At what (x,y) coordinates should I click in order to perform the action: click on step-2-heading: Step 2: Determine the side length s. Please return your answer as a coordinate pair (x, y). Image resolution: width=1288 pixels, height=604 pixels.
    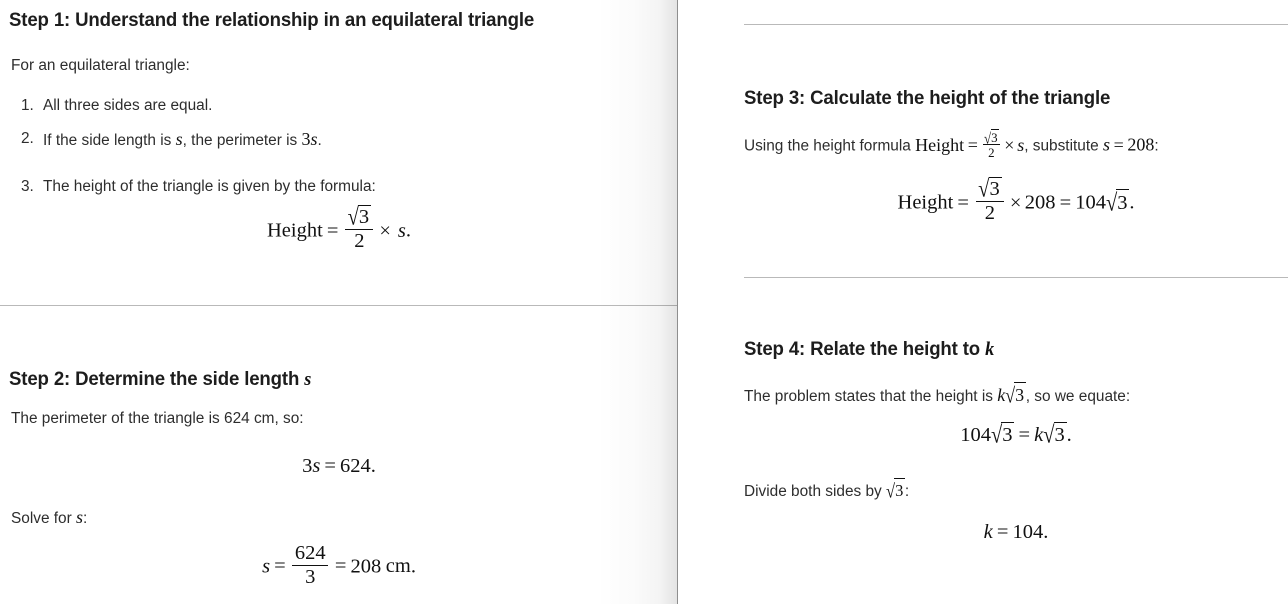
    Looking at the image, I should click on (160, 379).